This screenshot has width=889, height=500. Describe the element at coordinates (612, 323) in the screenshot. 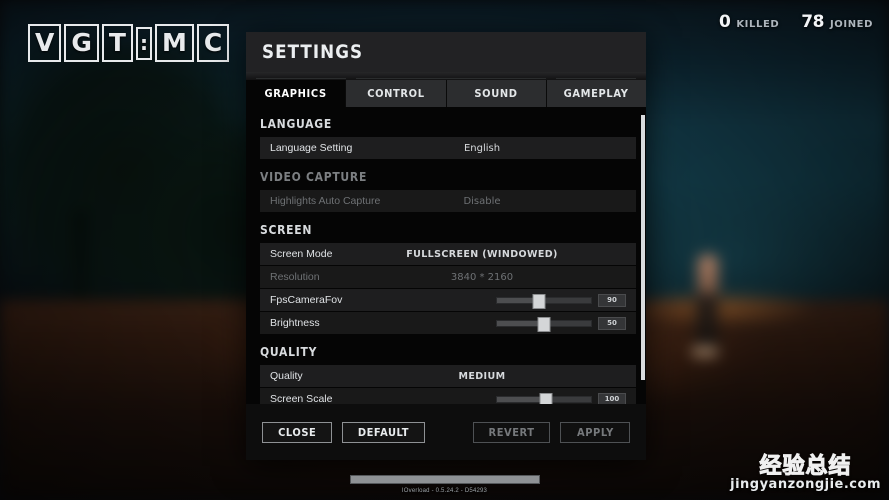

I see `brightness-value: 50` at that location.